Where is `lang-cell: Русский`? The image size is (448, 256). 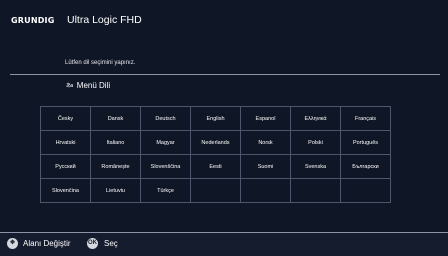
lang-cell: Русский is located at coordinates (65, 166).